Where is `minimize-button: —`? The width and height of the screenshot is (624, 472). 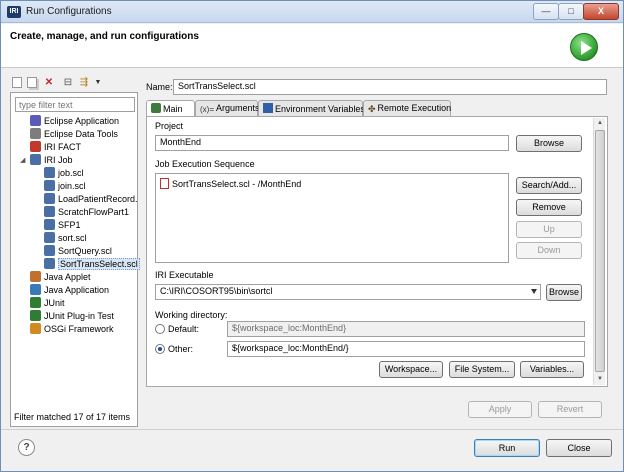 minimize-button: — is located at coordinates (546, 11).